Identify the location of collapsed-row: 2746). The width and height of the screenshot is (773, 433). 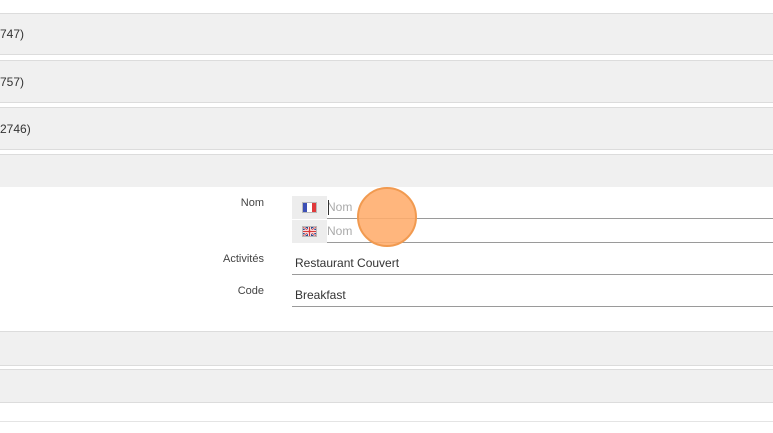
(386, 128).